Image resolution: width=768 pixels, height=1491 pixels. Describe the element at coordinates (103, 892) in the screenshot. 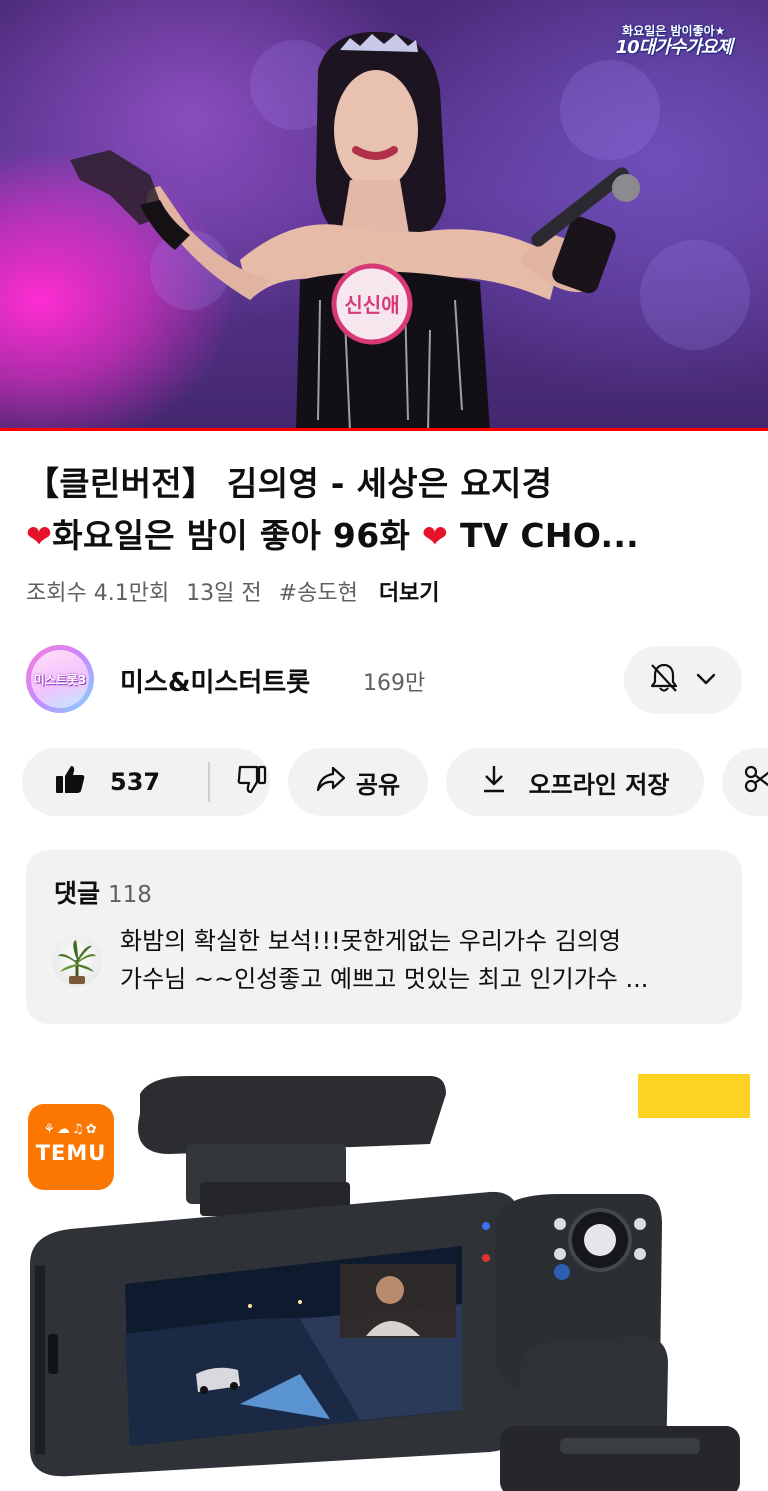

I see `comments-header: 댓글 118` at that location.